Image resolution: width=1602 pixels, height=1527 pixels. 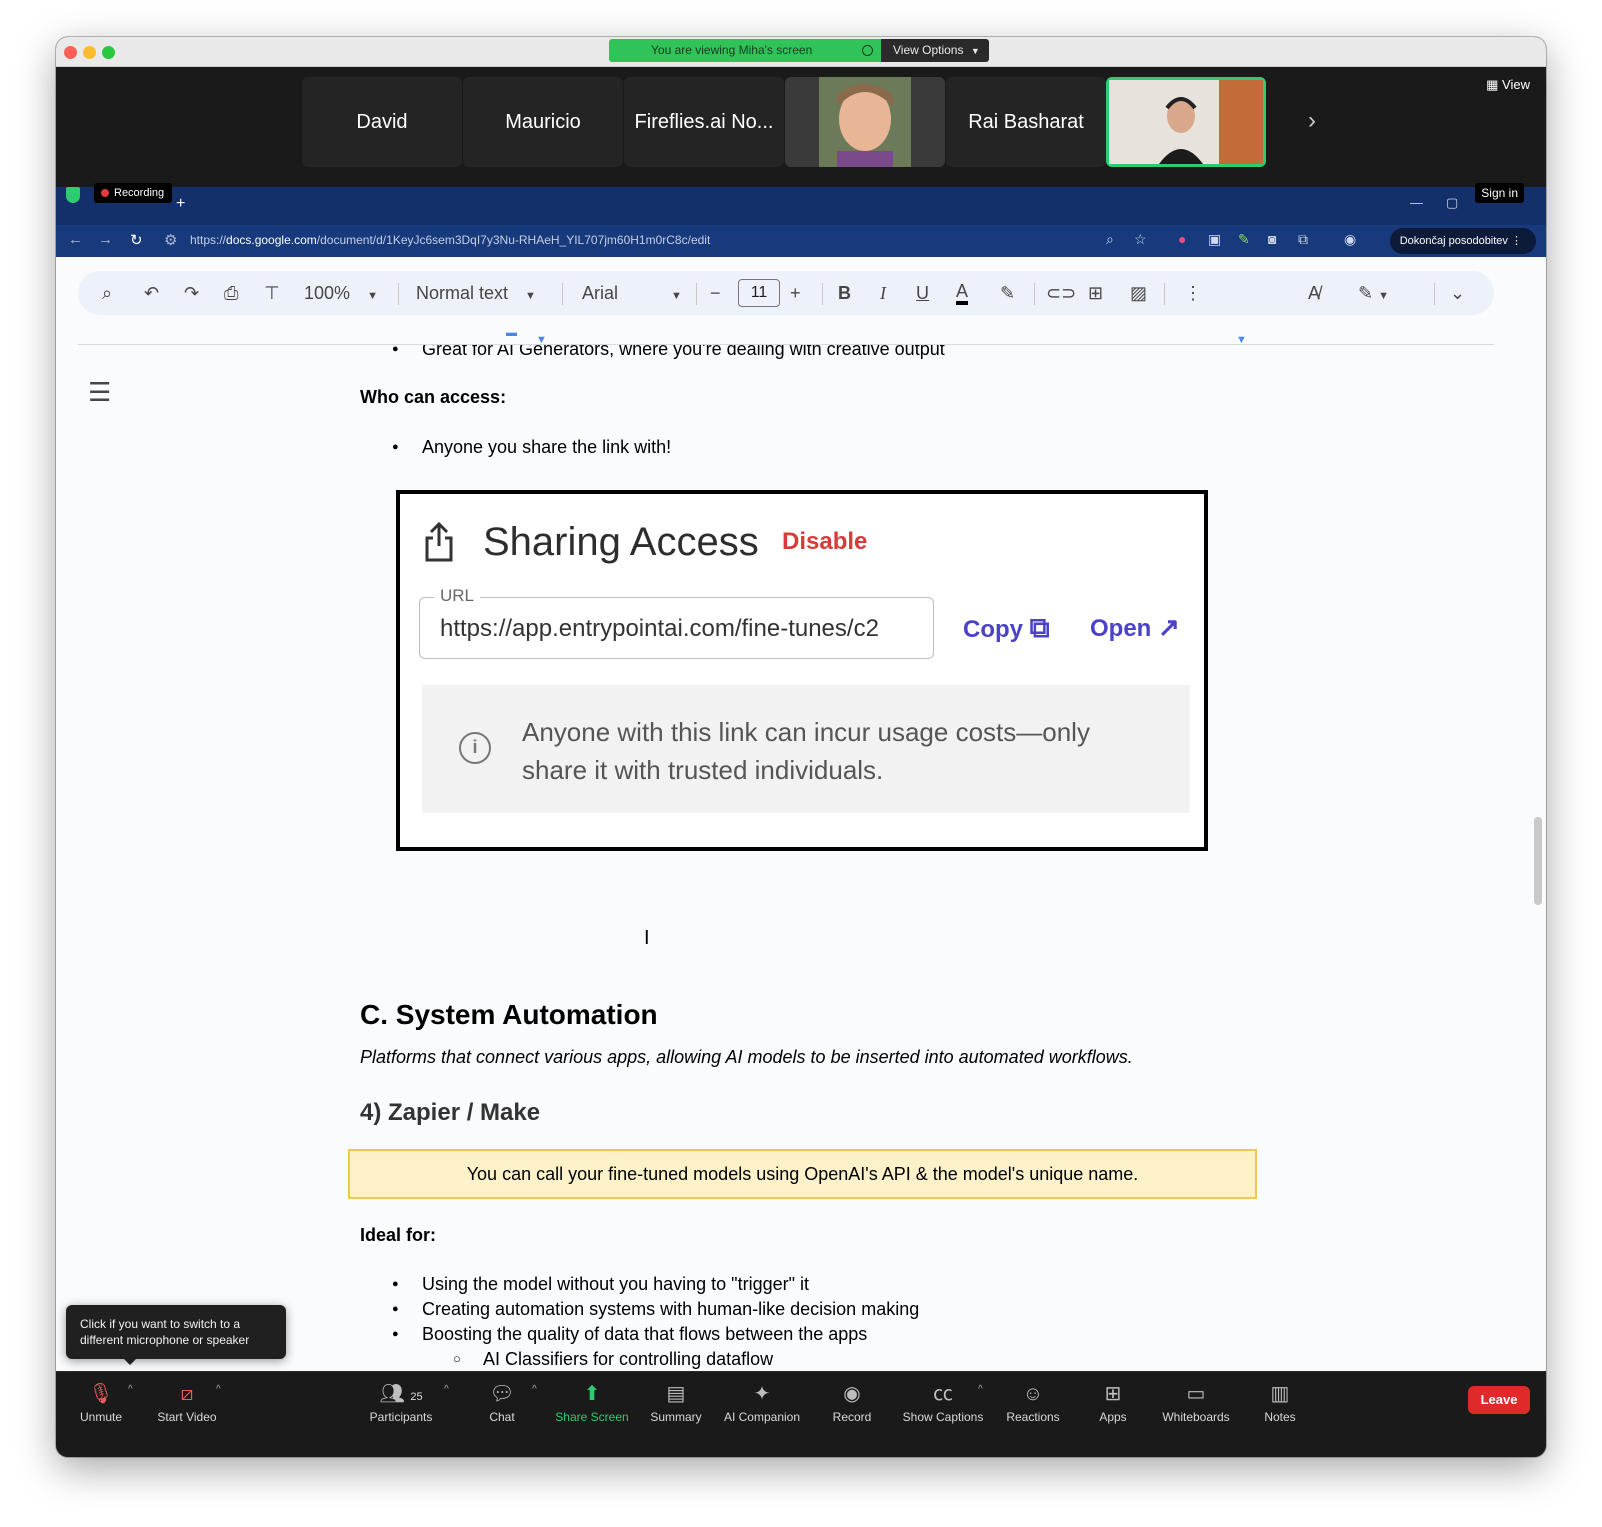 What do you see at coordinates (676, 1402) in the screenshot?
I see `summary-button: ▤ Summary` at bounding box center [676, 1402].